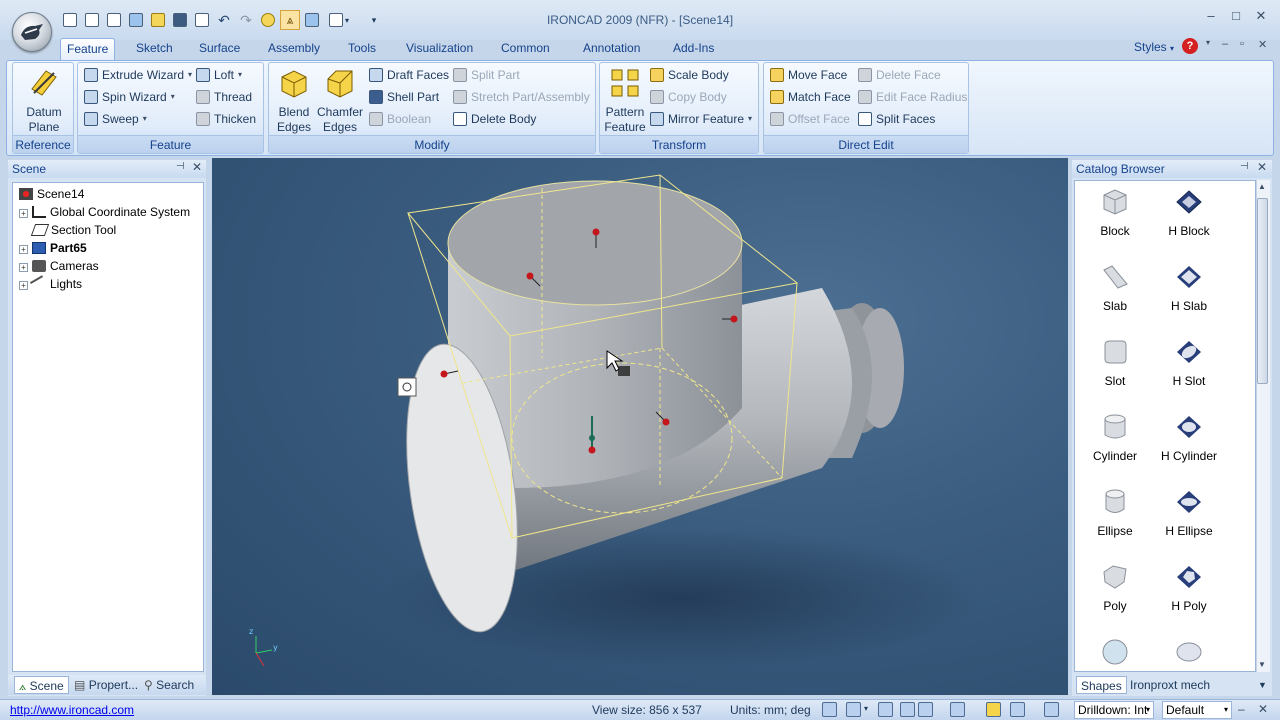 The height and width of the screenshot is (720, 1280). What do you see at coordinates (1114, 710) in the screenshot?
I see `drilldown-select: Drilldown: Int ▾` at bounding box center [1114, 710].